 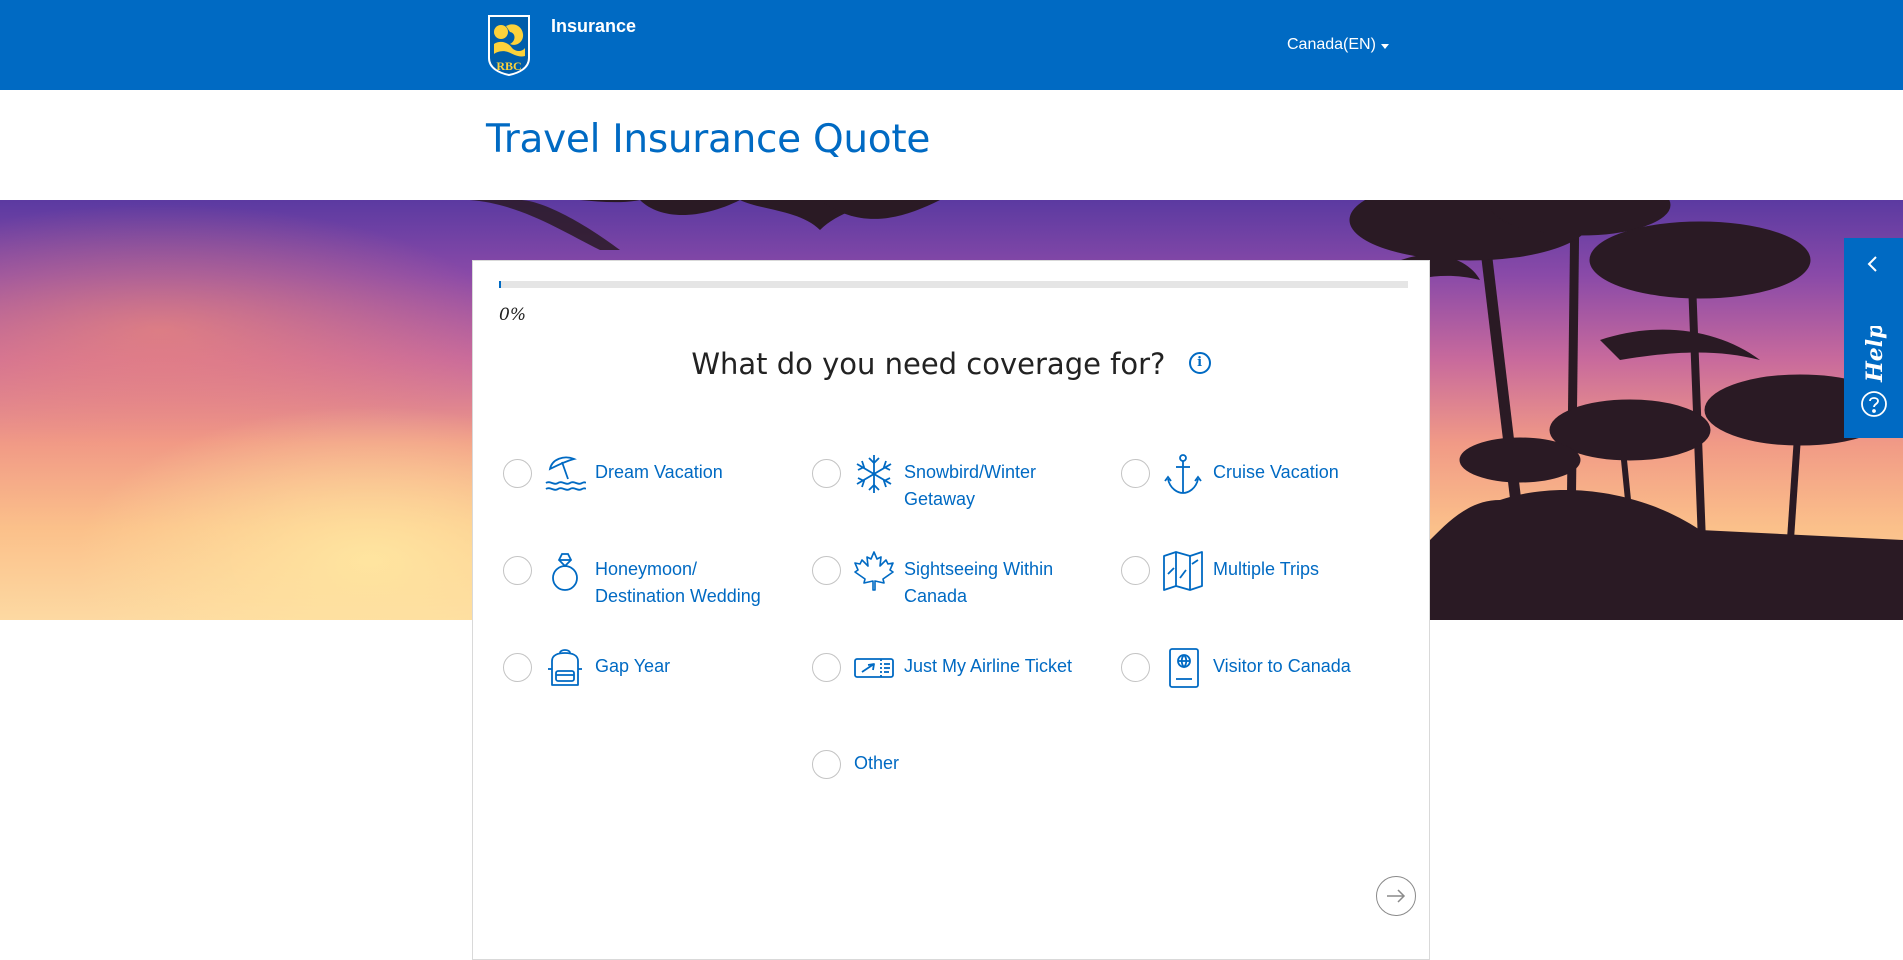 I want to click on region-selector: Canada(EN), so click(x=1338, y=45).